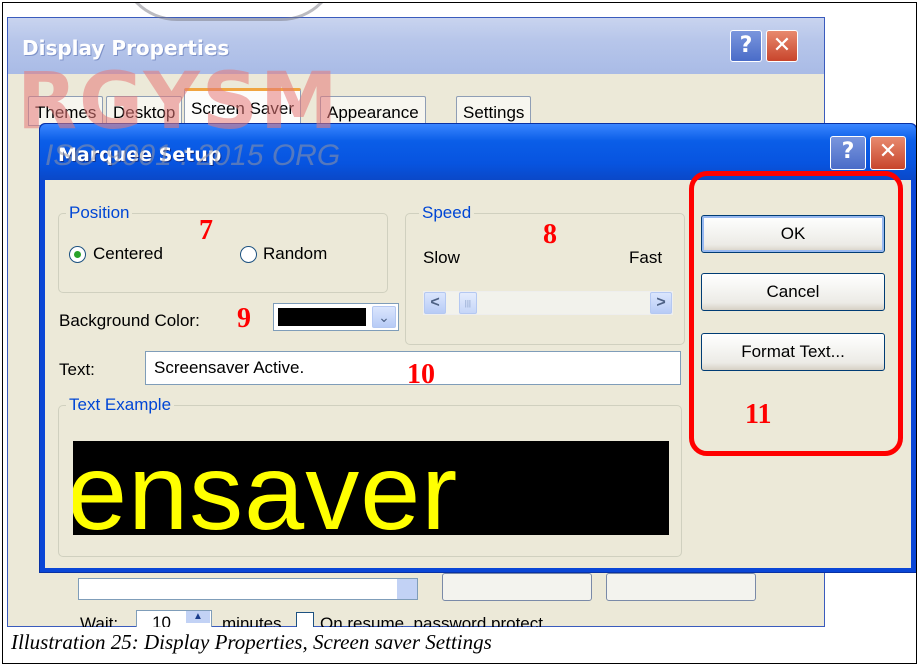  I want to click on annotation-number: 11, so click(758, 414).